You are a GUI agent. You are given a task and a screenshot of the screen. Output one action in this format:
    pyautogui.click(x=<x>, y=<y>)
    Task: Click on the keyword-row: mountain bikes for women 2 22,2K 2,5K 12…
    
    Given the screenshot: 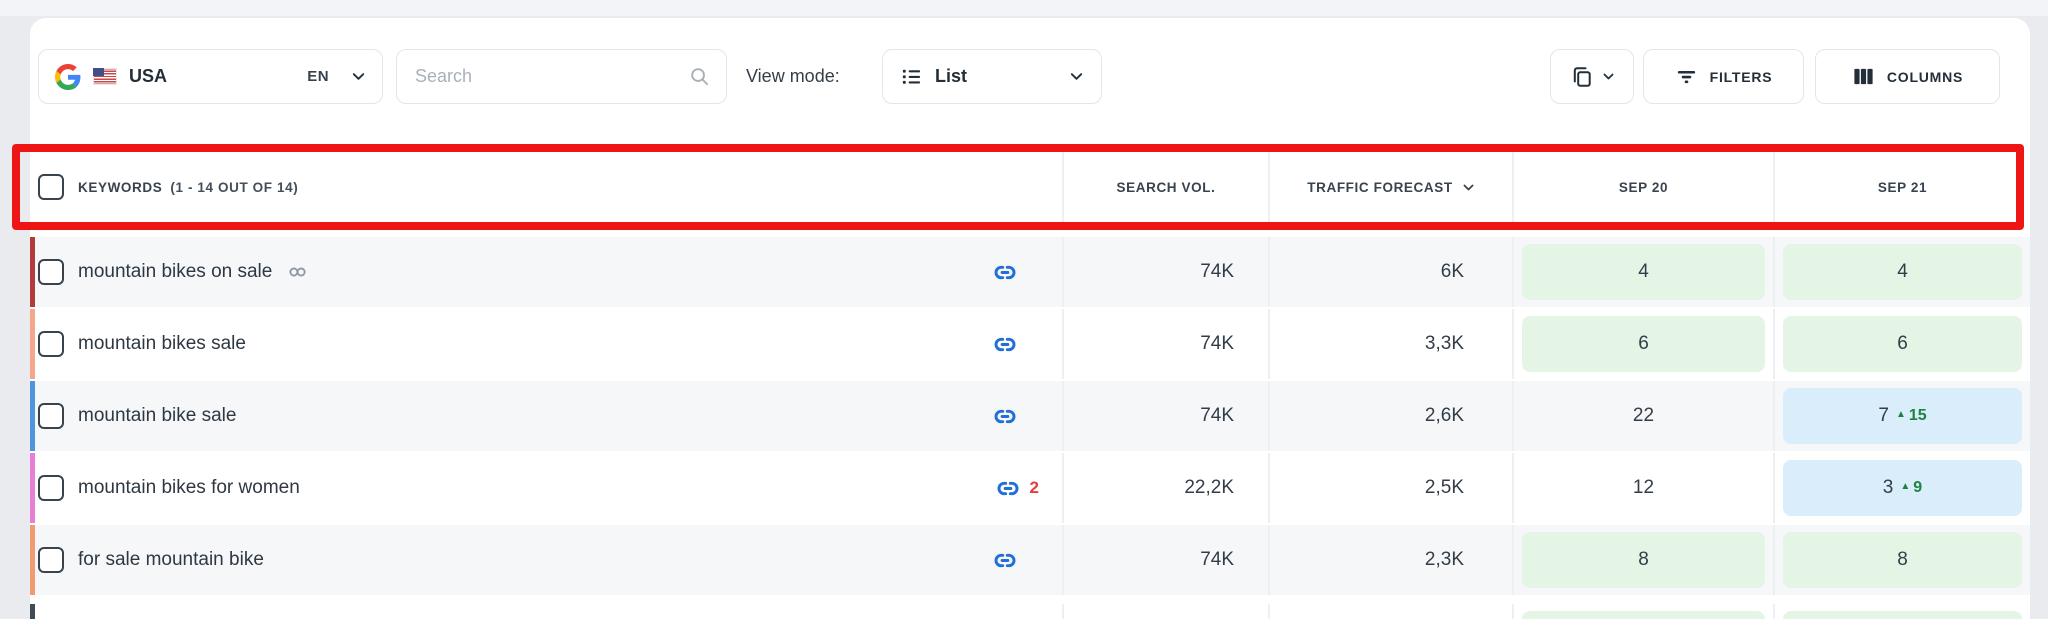 What is the action you would take?
    pyautogui.click(x=1030, y=488)
    